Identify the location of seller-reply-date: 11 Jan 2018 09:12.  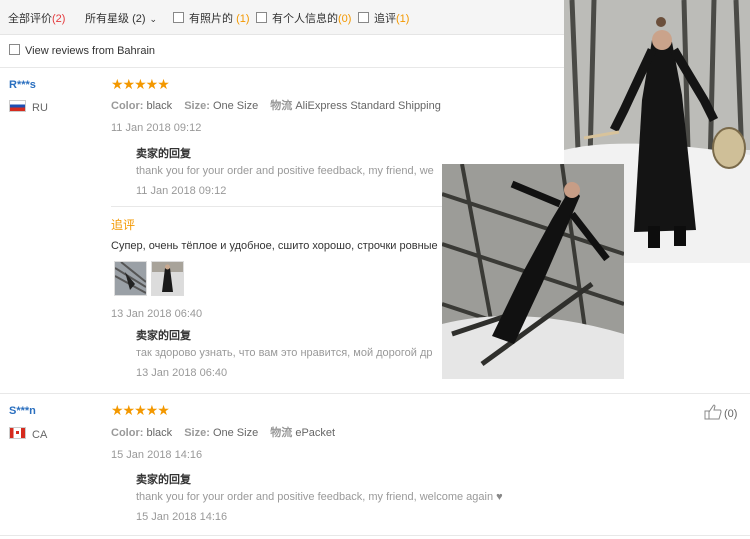
(181, 191).